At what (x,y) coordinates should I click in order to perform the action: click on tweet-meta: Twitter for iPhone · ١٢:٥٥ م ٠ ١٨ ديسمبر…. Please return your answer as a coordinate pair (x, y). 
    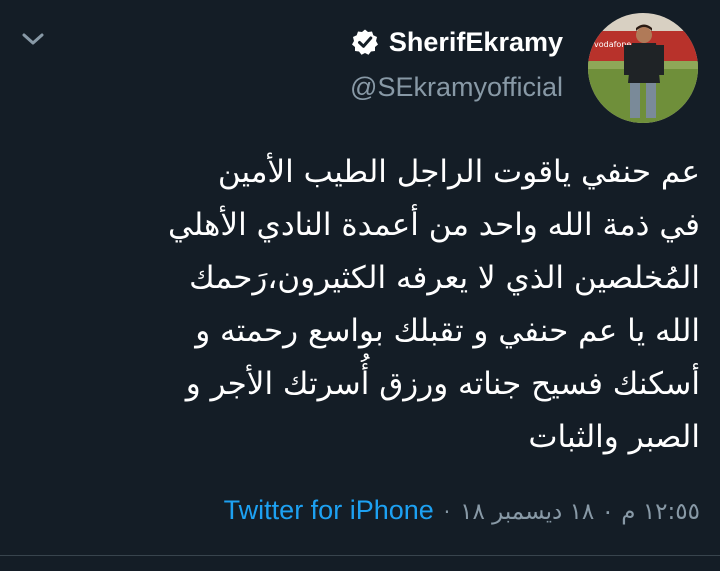
    Looking at the image, I should click on (462, 511).